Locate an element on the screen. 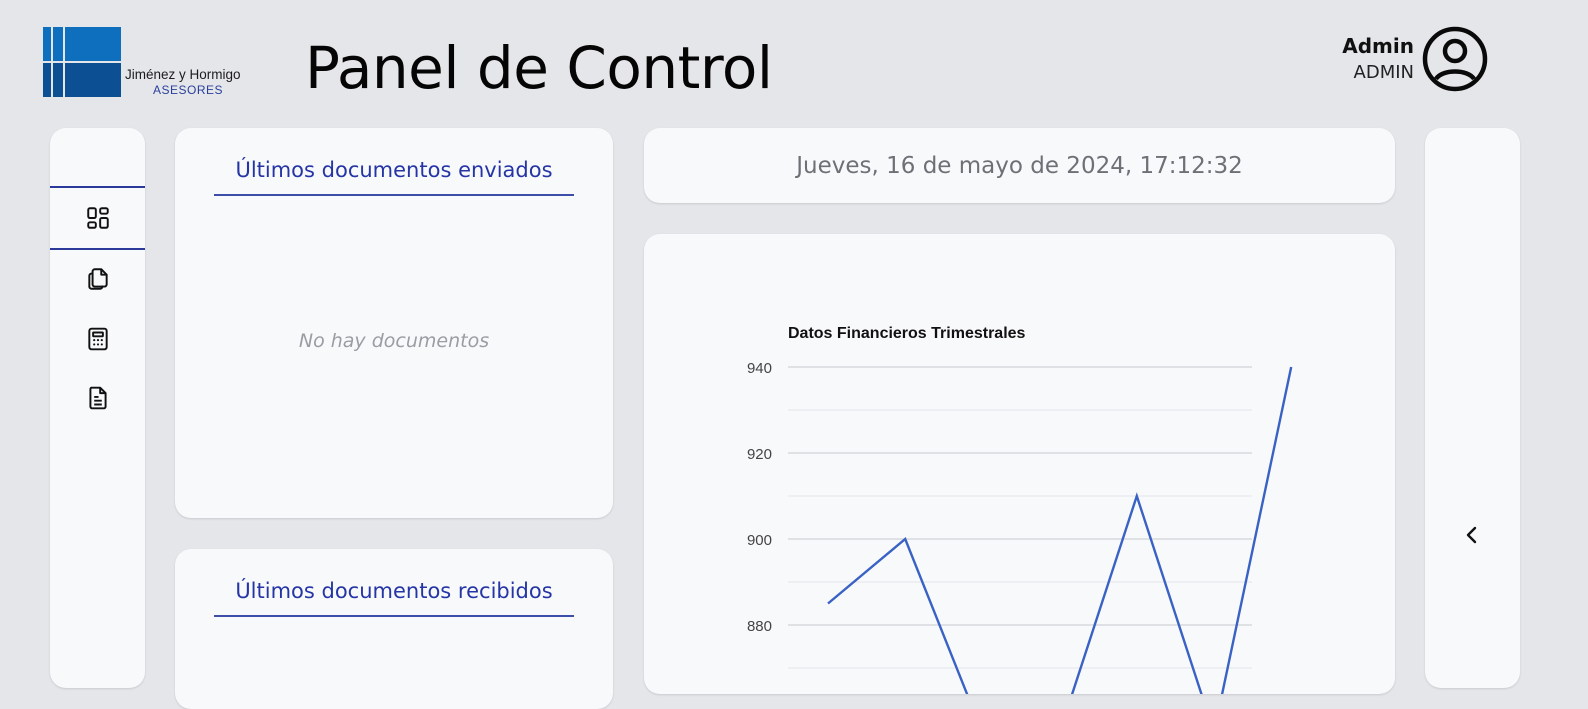 This screenshot has width=1588, height=709. empty-state-text: No hay documentos is located at coordinates (394, 341).